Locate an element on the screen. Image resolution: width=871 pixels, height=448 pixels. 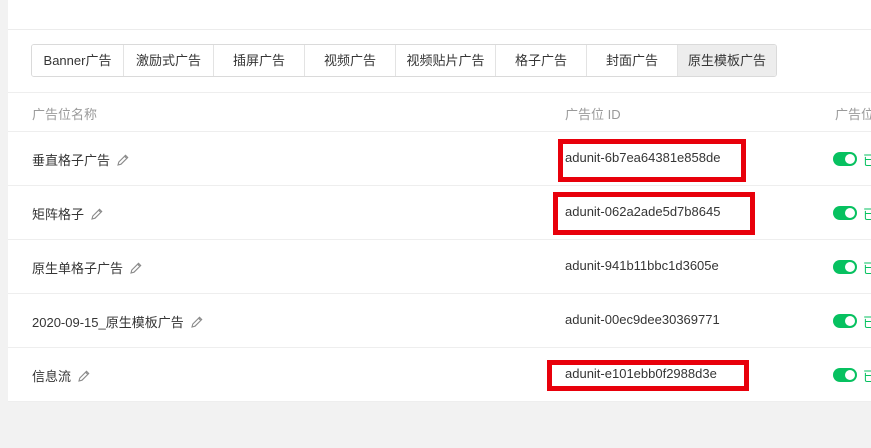
tab-rewarded: 激励式广告 is located at coordinates (169, 60).